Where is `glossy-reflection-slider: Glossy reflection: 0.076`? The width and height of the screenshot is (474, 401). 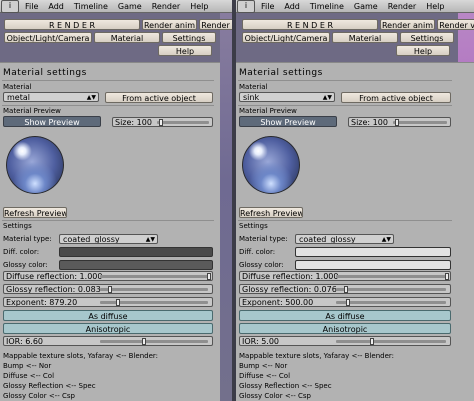
glossy-reflection-slider: Glossy reflection: 0.076 is located at coordinates (345, 289).